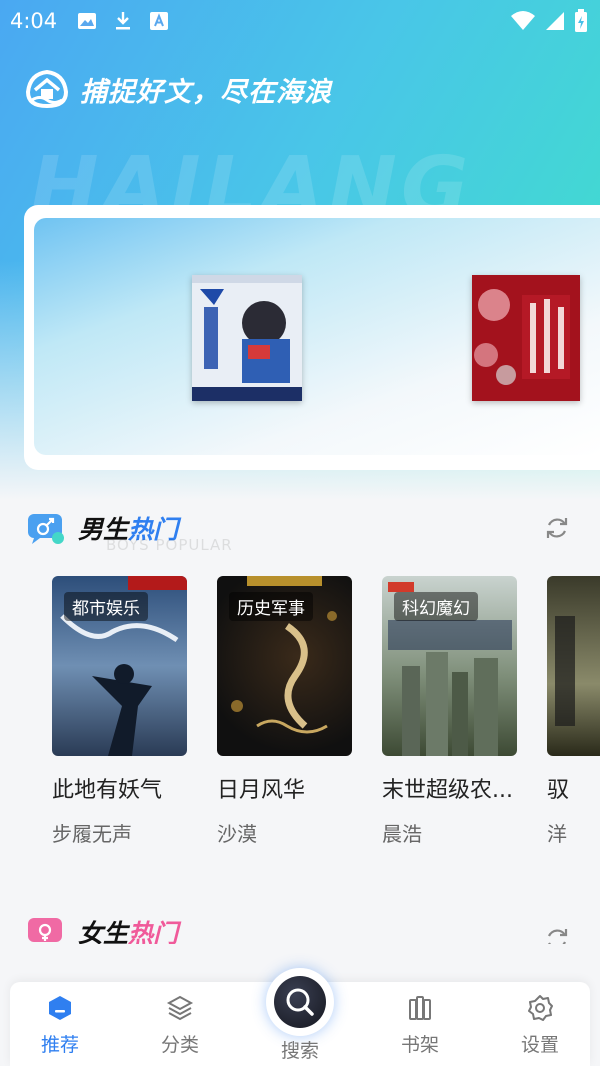  I want to click on tab-search-label: 搜索, so click(299, 1051).